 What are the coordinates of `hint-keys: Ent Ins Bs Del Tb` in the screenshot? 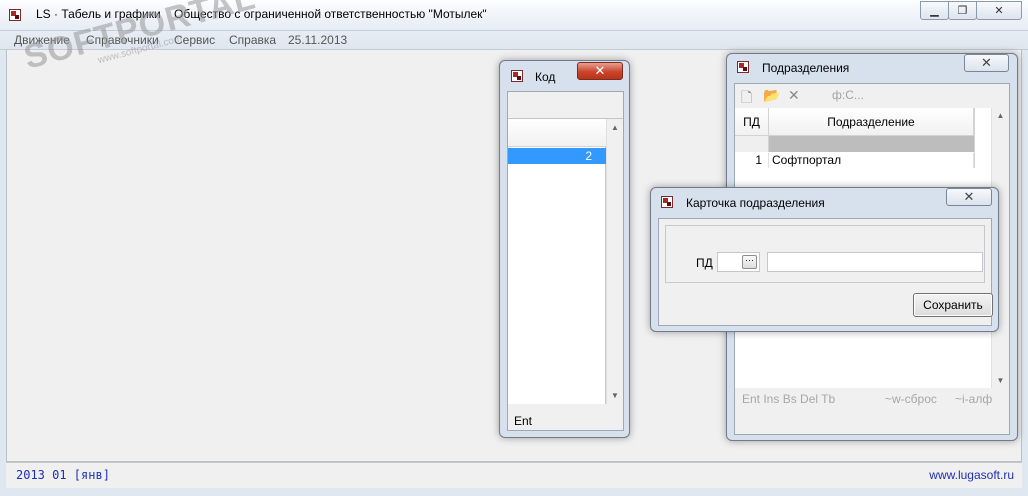 It's located at (789, 399).